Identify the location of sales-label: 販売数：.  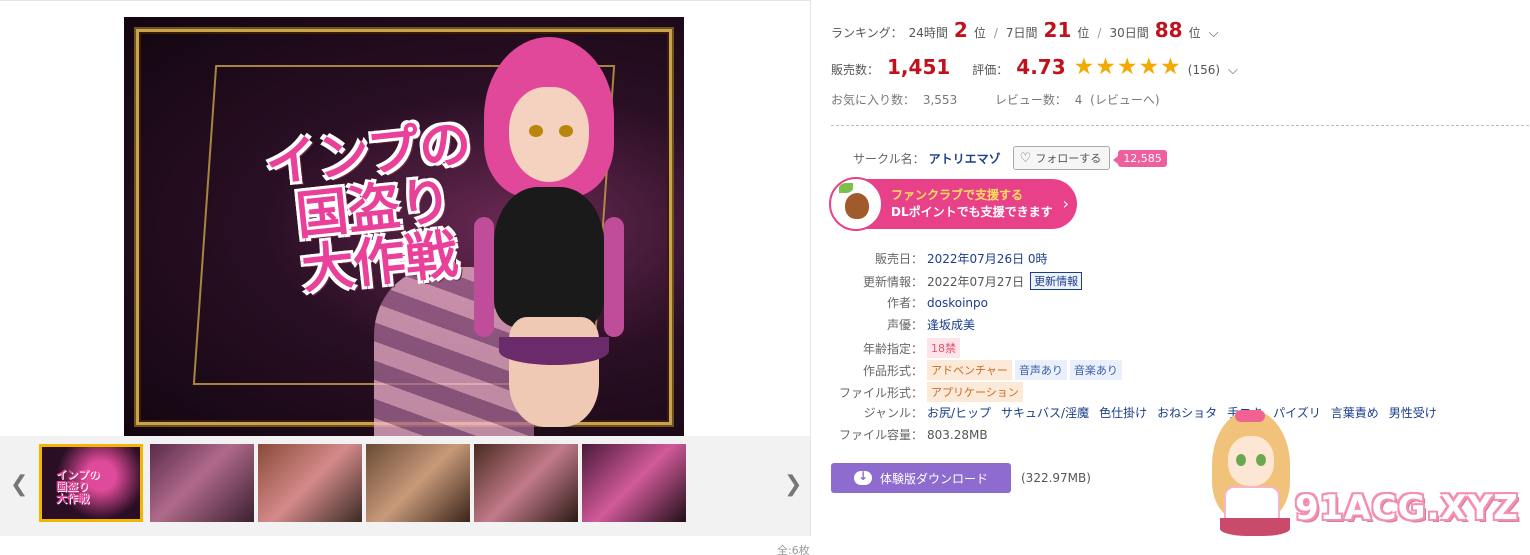
(855, 70).